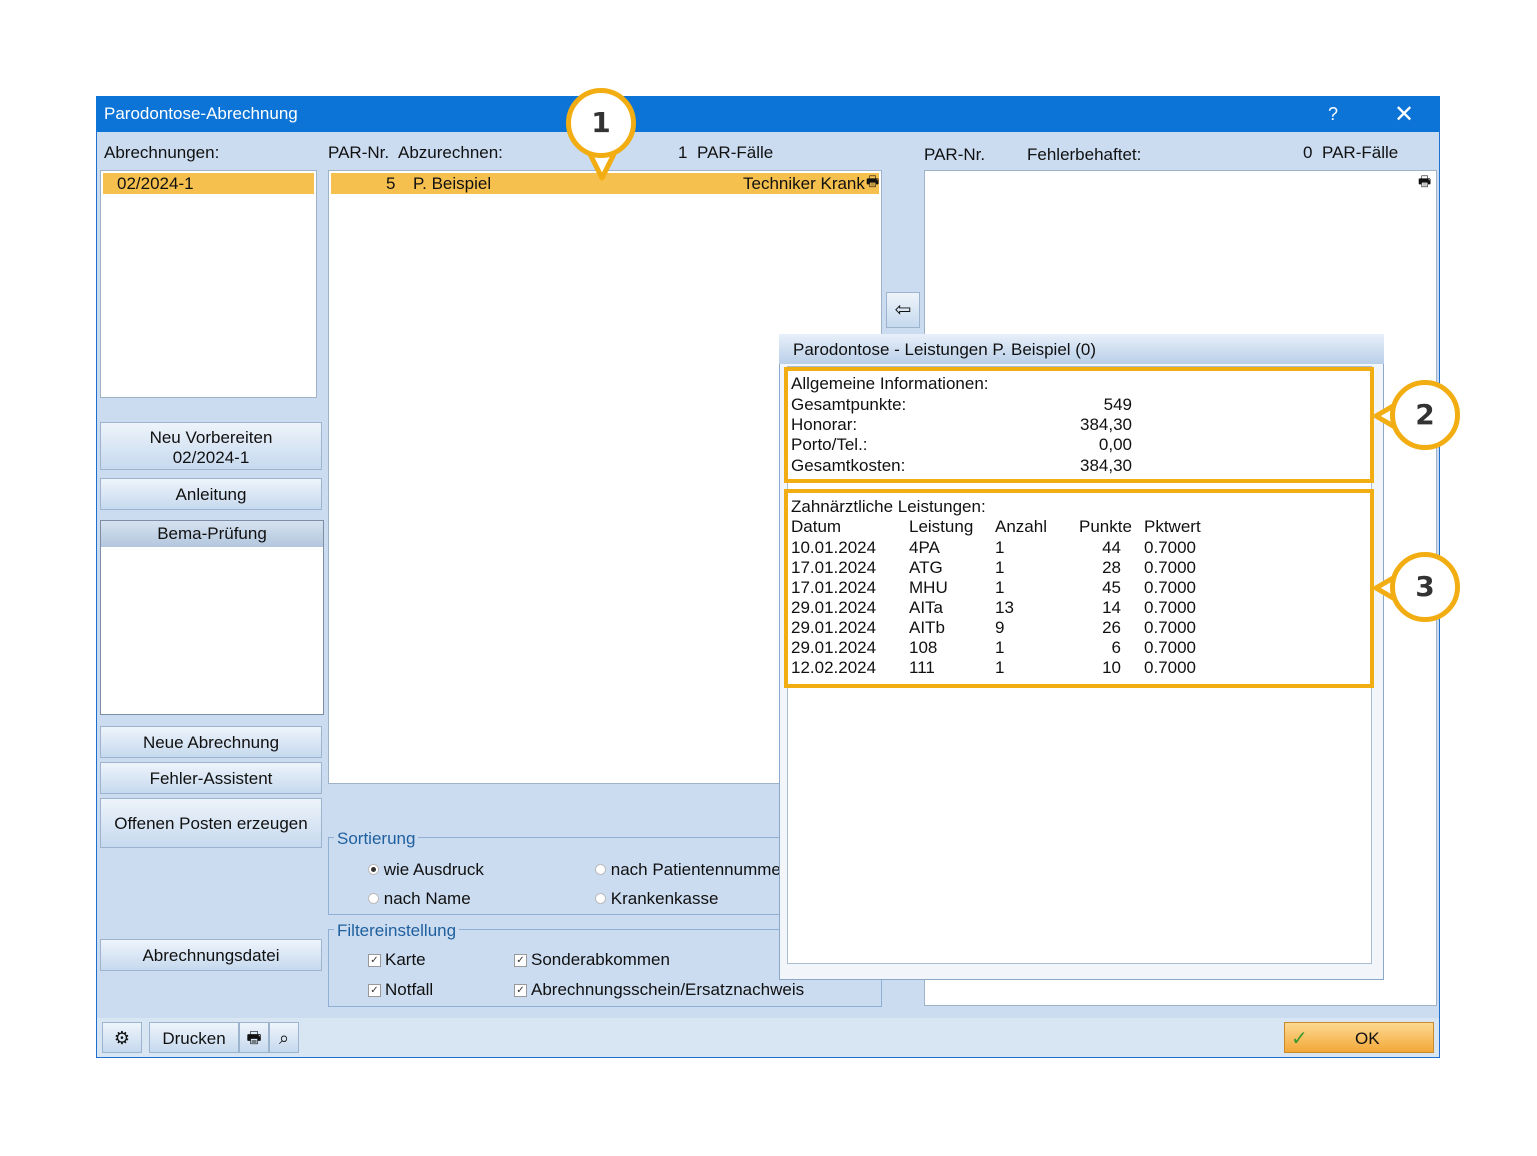  What do you see at coordinates (211, 742) in the screenshot?
I see `neue-abrechnung-button: Neue Abrechnung` at bounding box center [211, 742].